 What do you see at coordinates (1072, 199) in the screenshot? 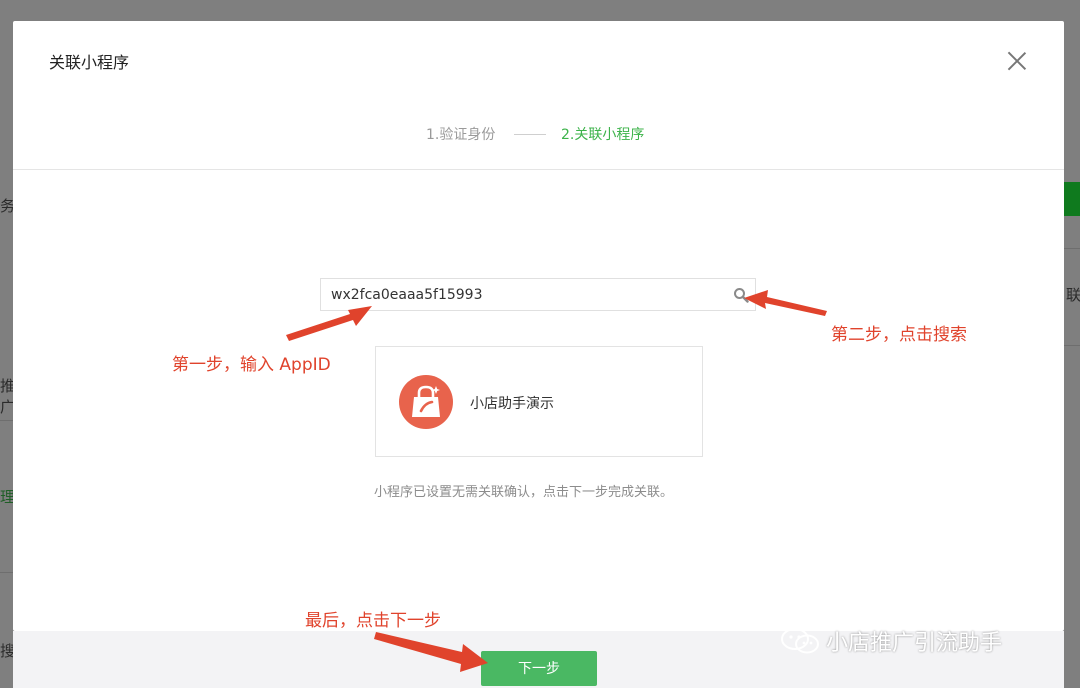
I see `background-green-button` at bounding box center [1072, 199].